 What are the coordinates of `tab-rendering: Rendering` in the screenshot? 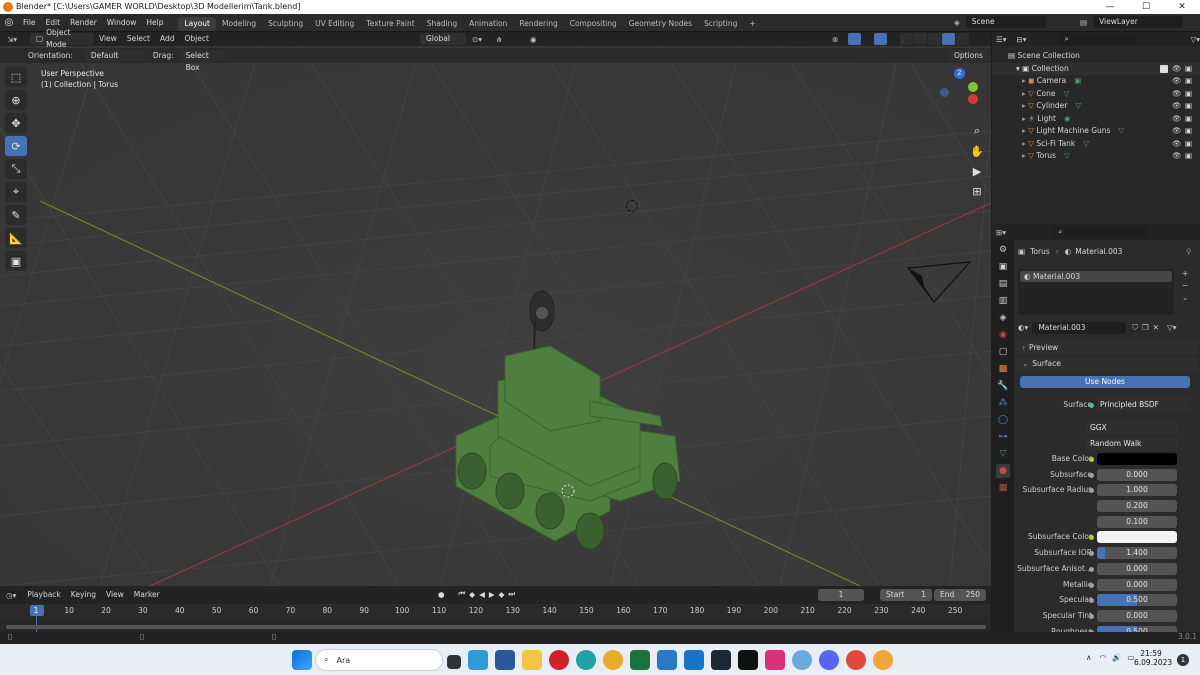 It's located at (538, 24).